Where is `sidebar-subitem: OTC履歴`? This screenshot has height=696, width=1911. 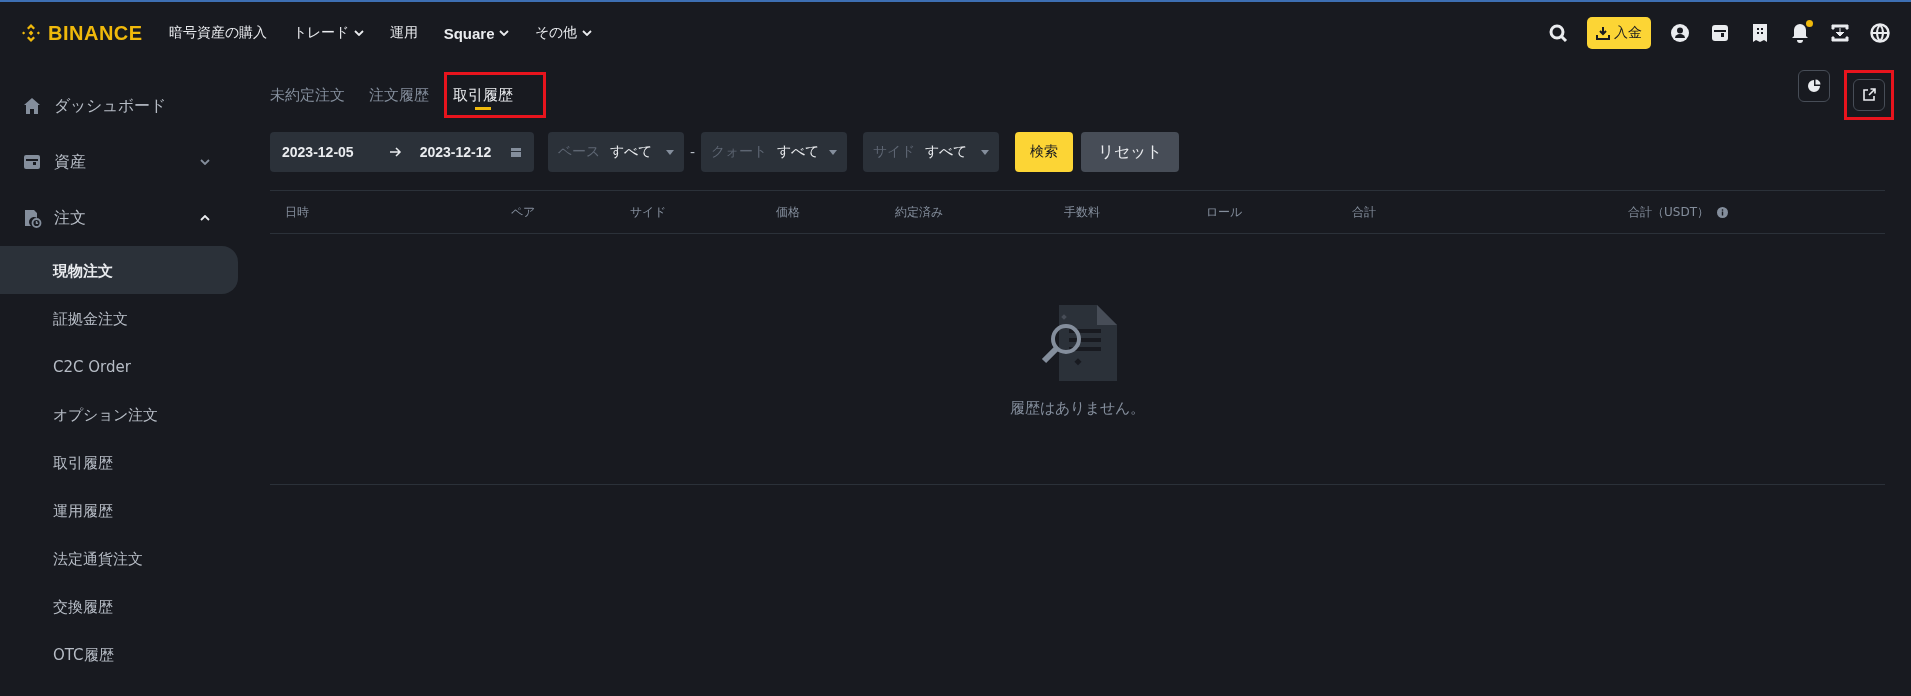
sidebar-subitem: OTC履歴 is located at coordinates (119, 654).